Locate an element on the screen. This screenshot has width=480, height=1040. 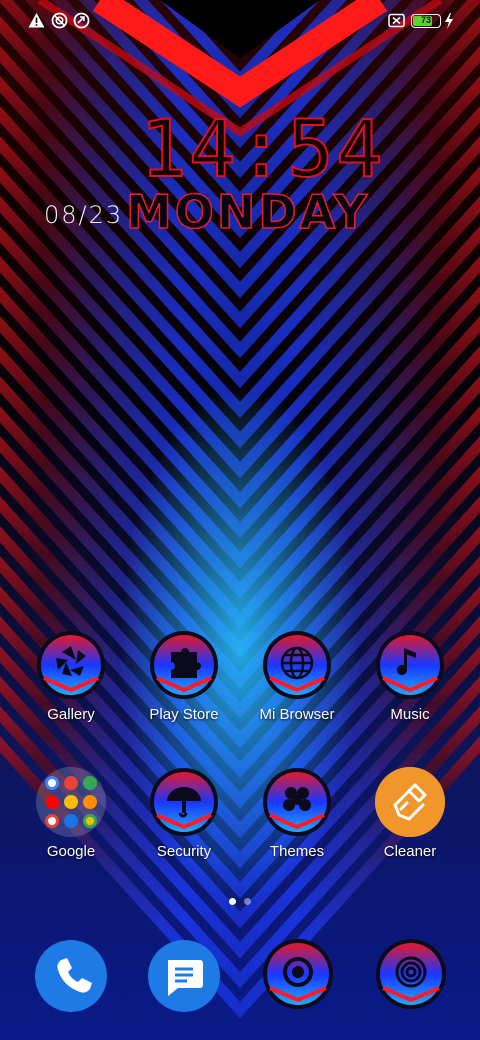
battery-level: 73 is located at coordinates (425, 20).